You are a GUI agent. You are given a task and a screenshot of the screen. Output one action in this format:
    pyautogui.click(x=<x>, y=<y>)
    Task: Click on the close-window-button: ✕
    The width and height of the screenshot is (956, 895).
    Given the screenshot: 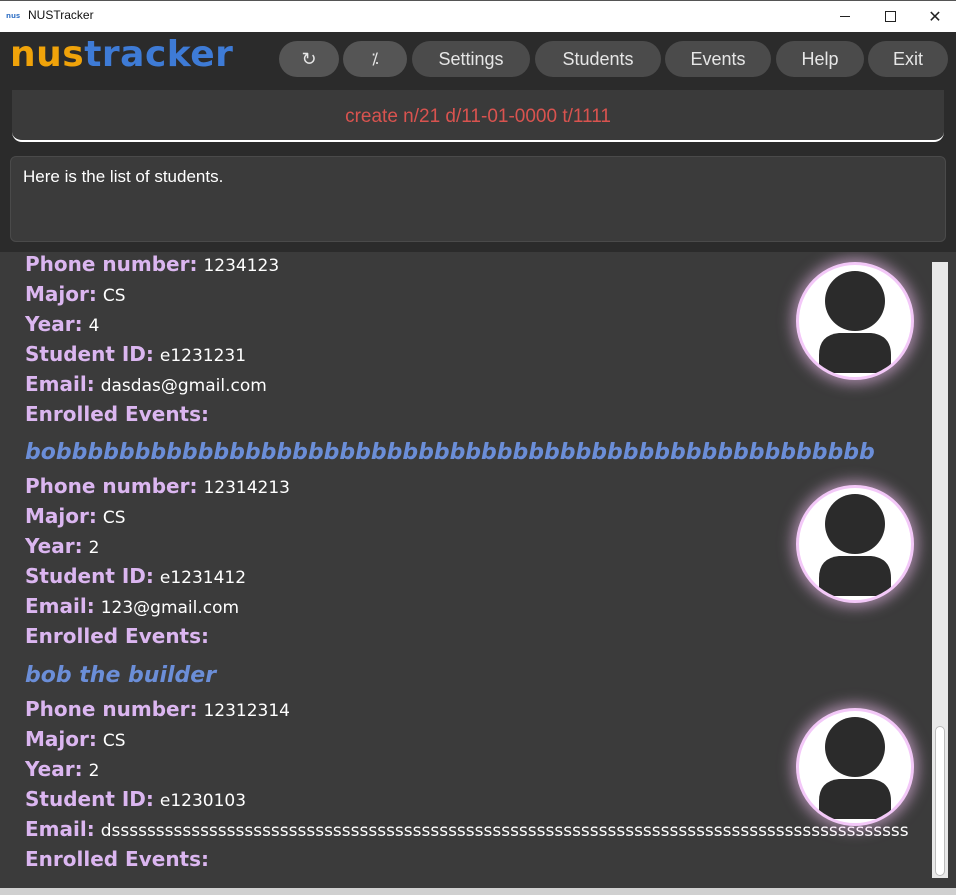 What is the action you would take?
    pyautogui.click(x=934, y=16)
    